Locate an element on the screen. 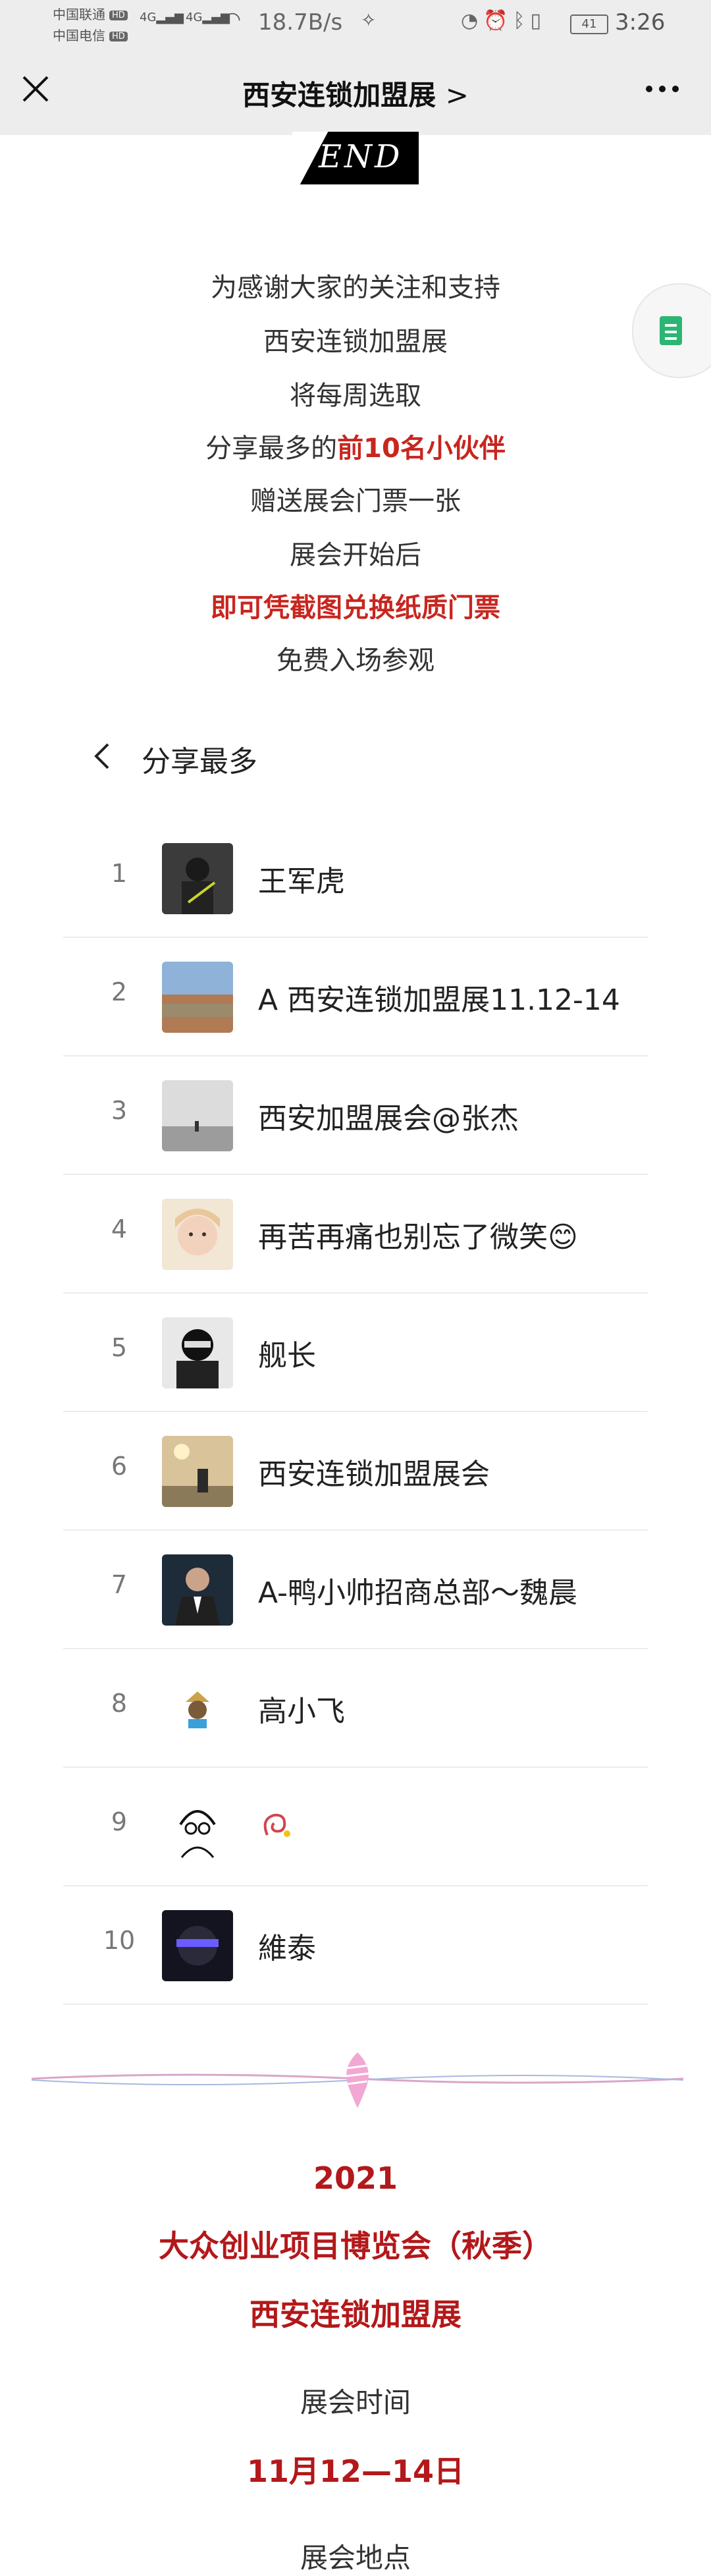 Image resolution: width=711 pixels, height=2576 pixels. decorative-divider is located at coordinates (357, 2080).